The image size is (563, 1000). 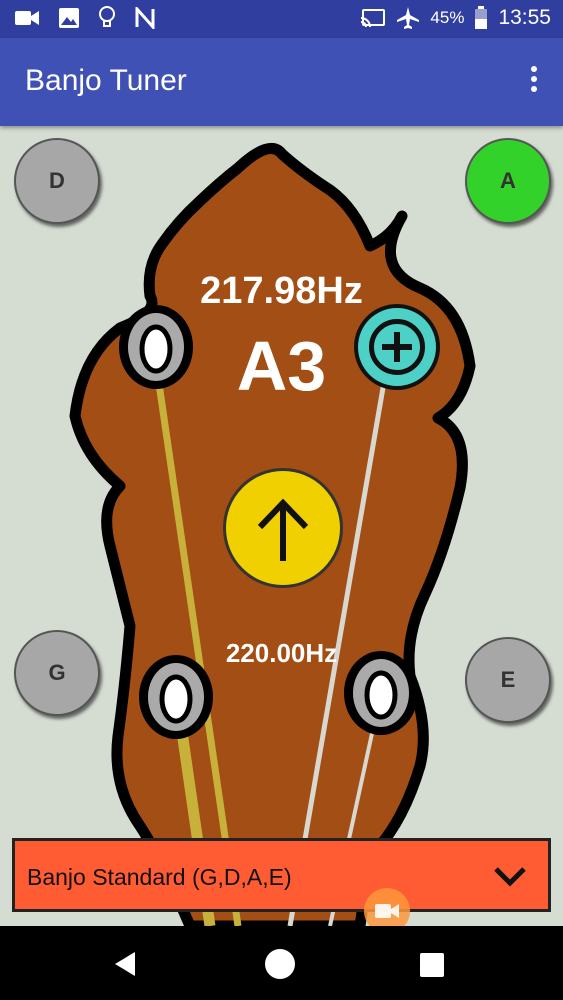 I want to click on image-icon, so click(x=69, y=18).